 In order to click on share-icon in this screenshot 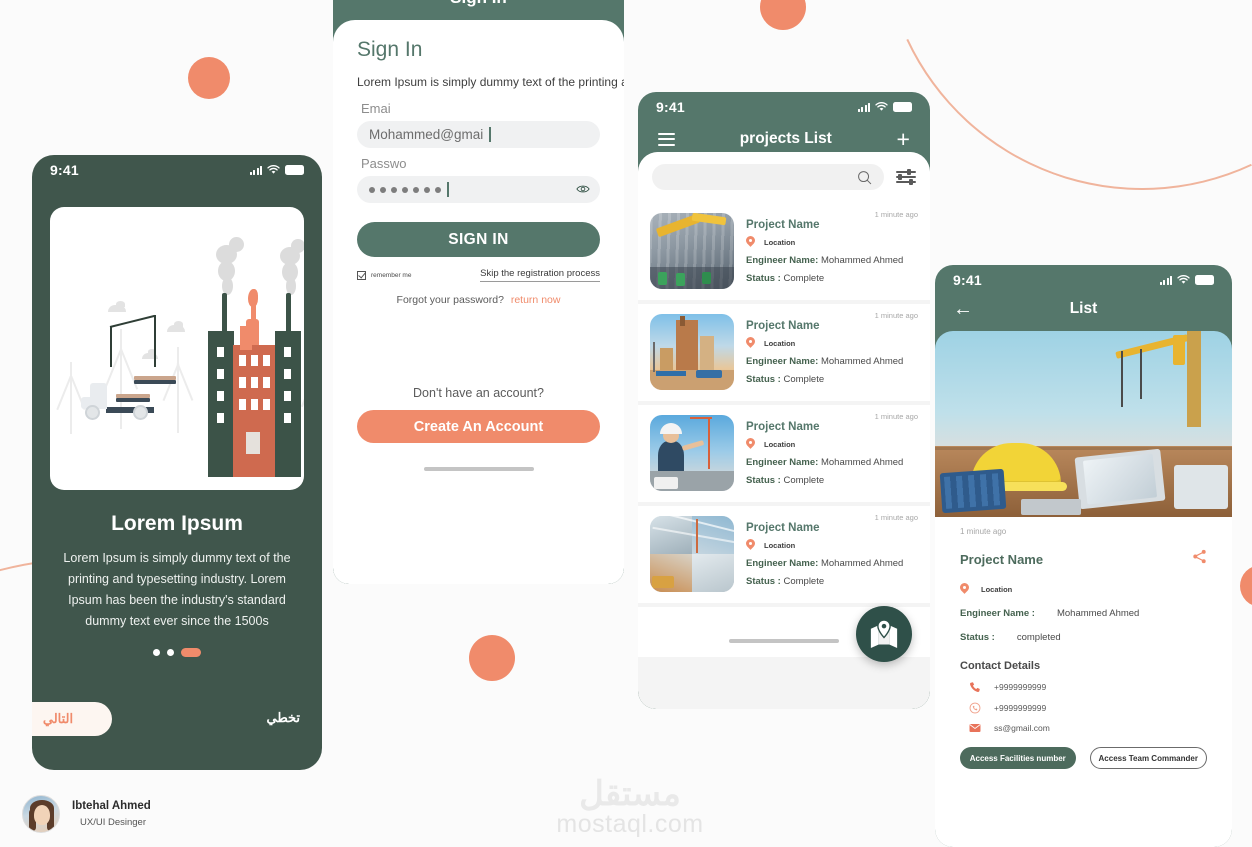, I will do `click(1199, 559)`.